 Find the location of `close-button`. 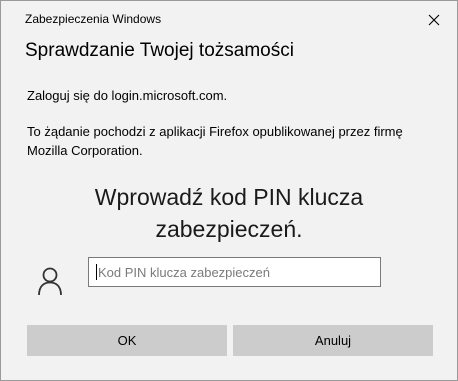

close-button is located at coordinates (434, 20).